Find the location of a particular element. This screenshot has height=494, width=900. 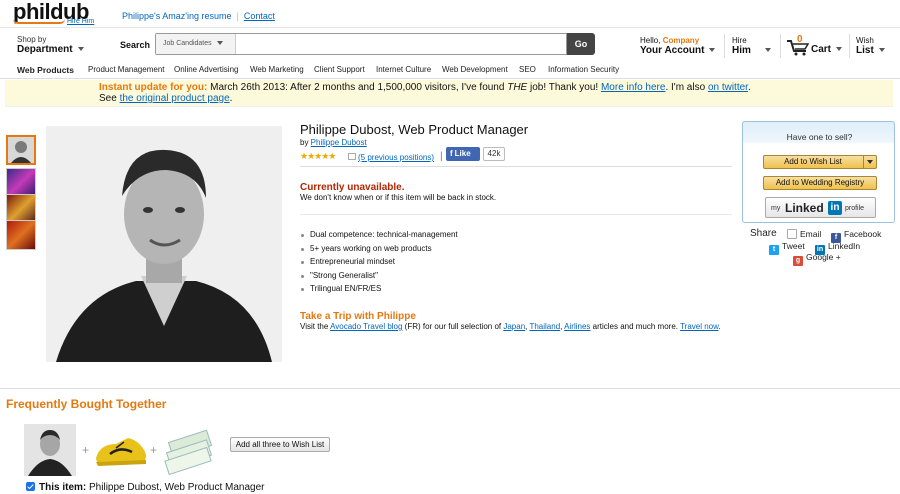

product-photo is located at coordinates (164, 244).